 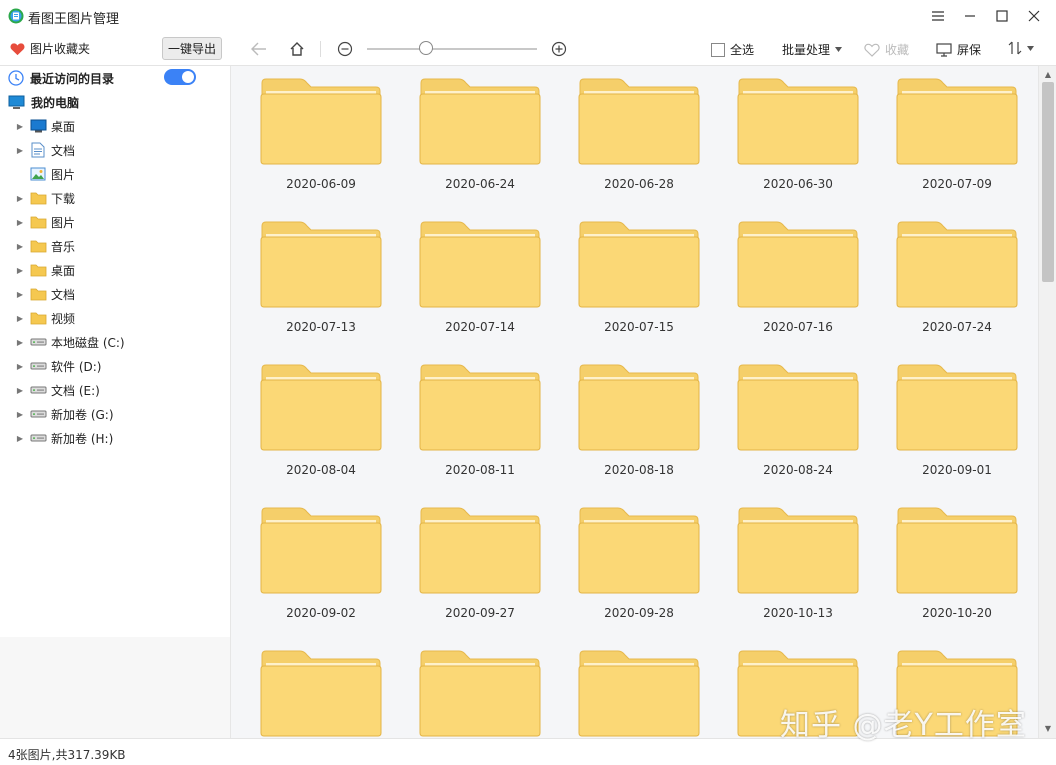 I want to click on folder-item: 2020-07-13, so click(x=321, y=280).